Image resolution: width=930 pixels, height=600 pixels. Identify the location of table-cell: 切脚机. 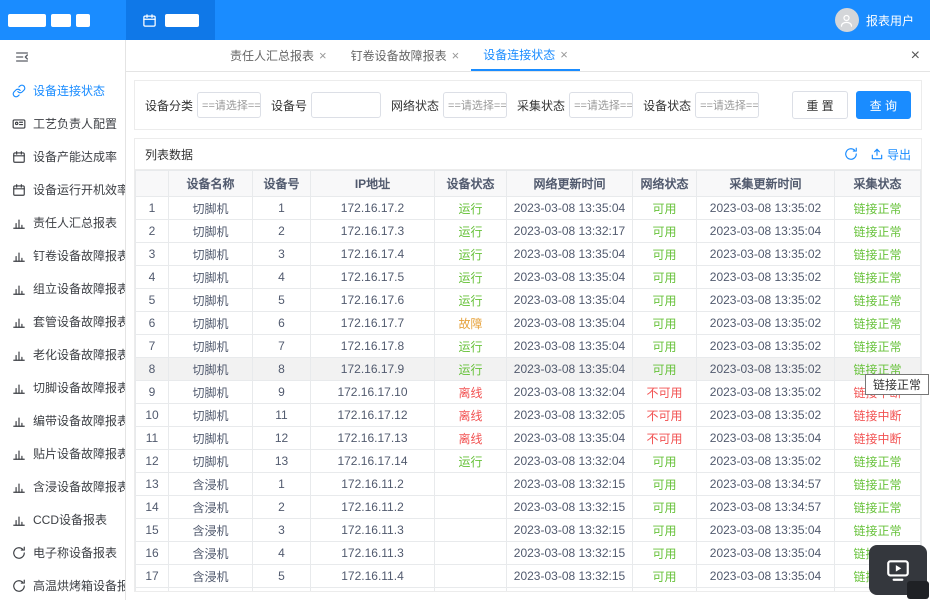
(210, 461).